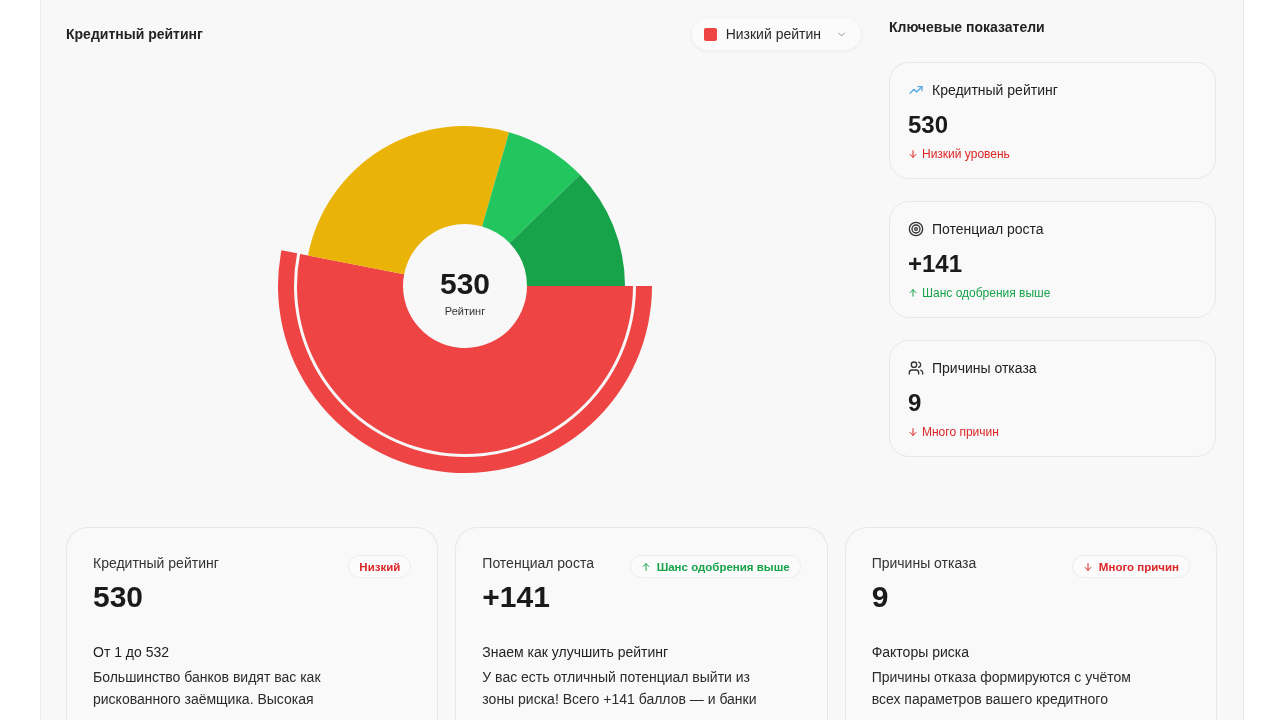 This screenshot has height=720, width=1280. I want to click on card-title: Кредитный рейтинг, so click(156, 563).